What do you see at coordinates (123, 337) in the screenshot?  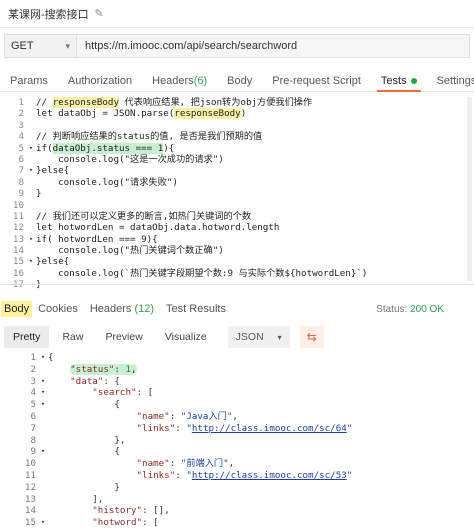 I see `view-mode-preview: Preview` at bounding box center [123, 337].